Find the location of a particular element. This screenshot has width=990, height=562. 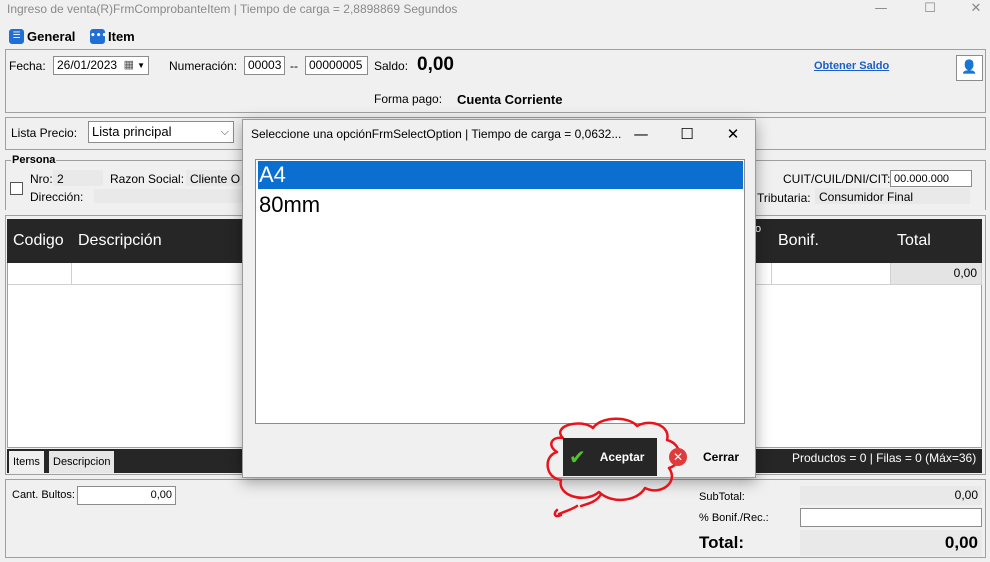

fecha-label: Fecha: is located at coordinates (27, 66).